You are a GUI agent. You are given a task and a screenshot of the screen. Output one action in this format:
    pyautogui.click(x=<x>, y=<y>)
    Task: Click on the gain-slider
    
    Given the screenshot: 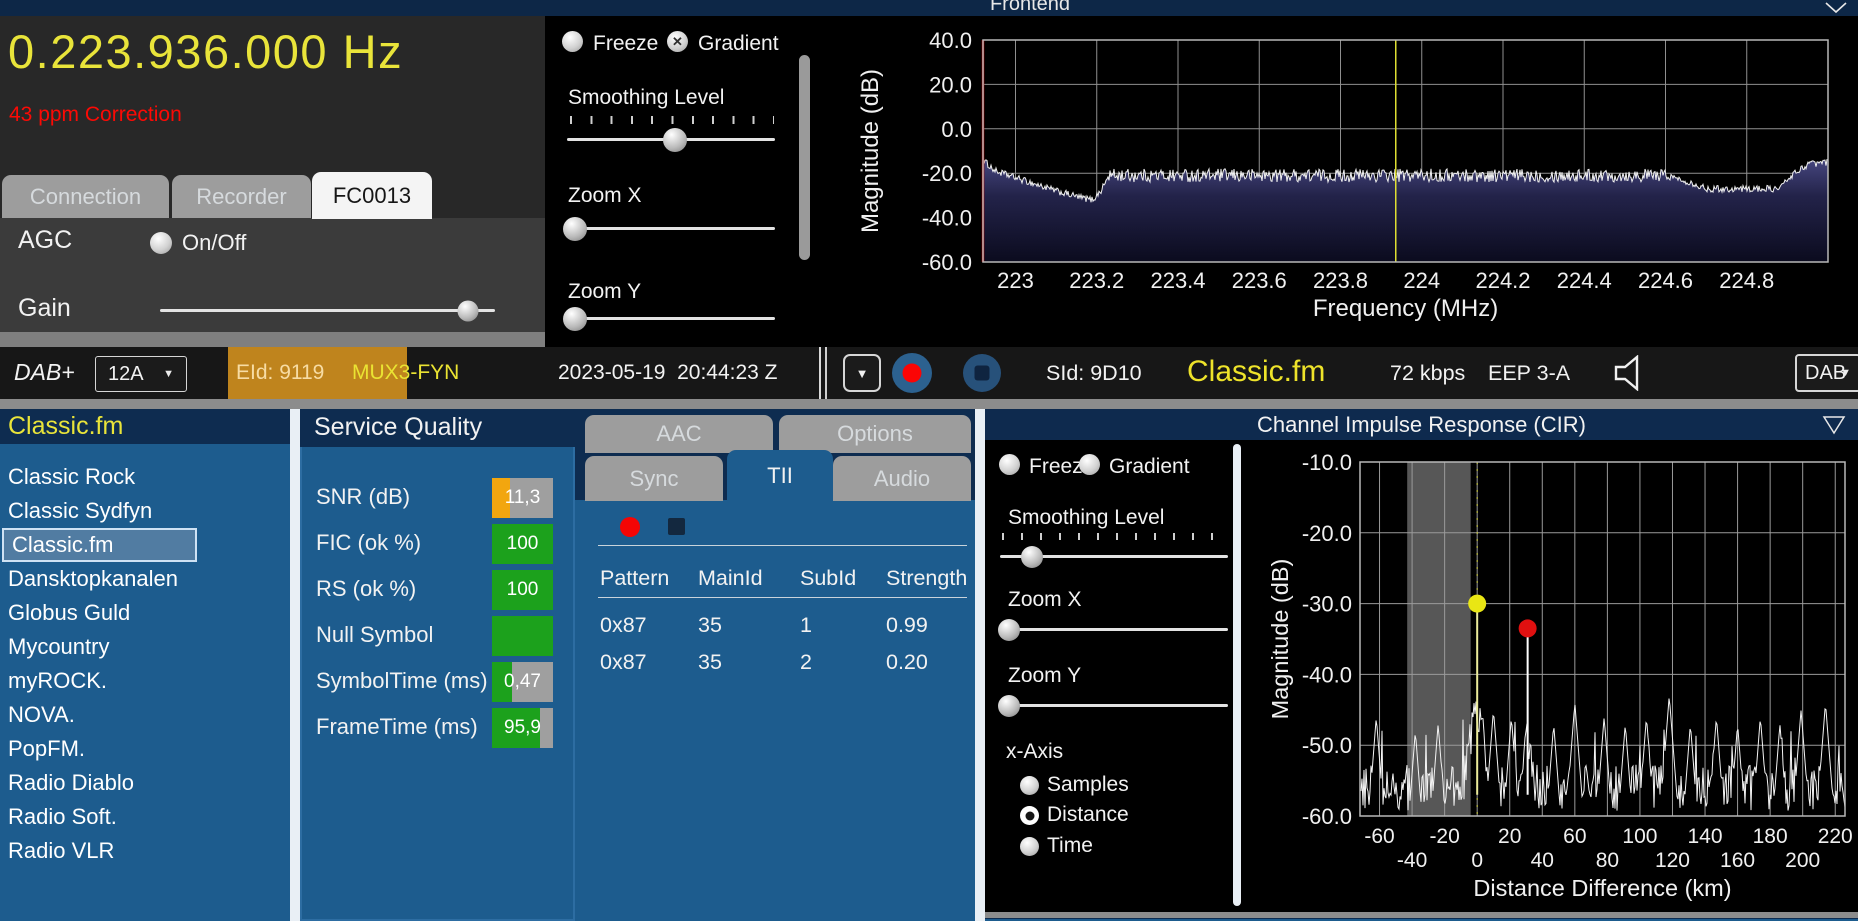 What is the action you would take?
    pyautogui.click(x=327, y=311)
    